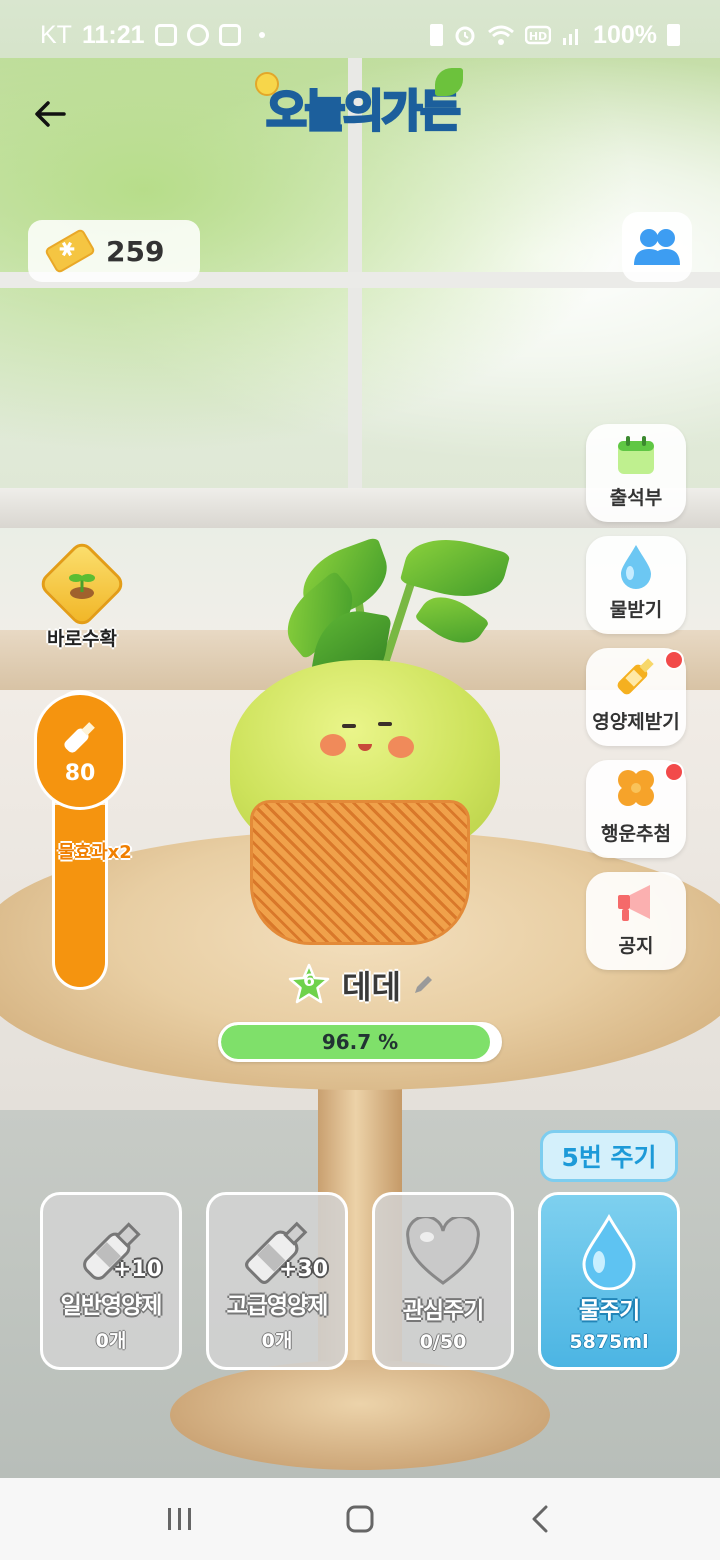 The image size is (720, 1560). What do you see at coordinates (636, 498) in the screenshot?
I see `side-menu-label: 출석부` at bounding box center [636, 498].